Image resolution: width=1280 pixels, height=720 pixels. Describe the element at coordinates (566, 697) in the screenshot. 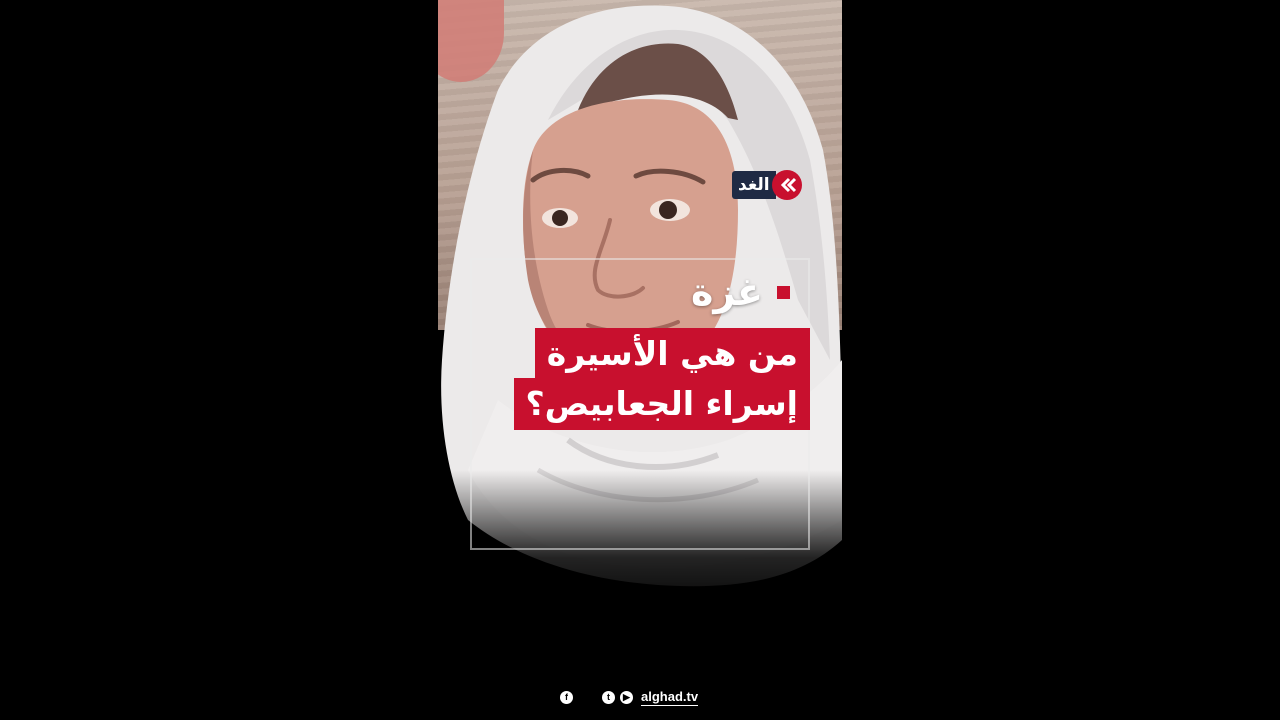

I see `facebook-icon: f` at that location.